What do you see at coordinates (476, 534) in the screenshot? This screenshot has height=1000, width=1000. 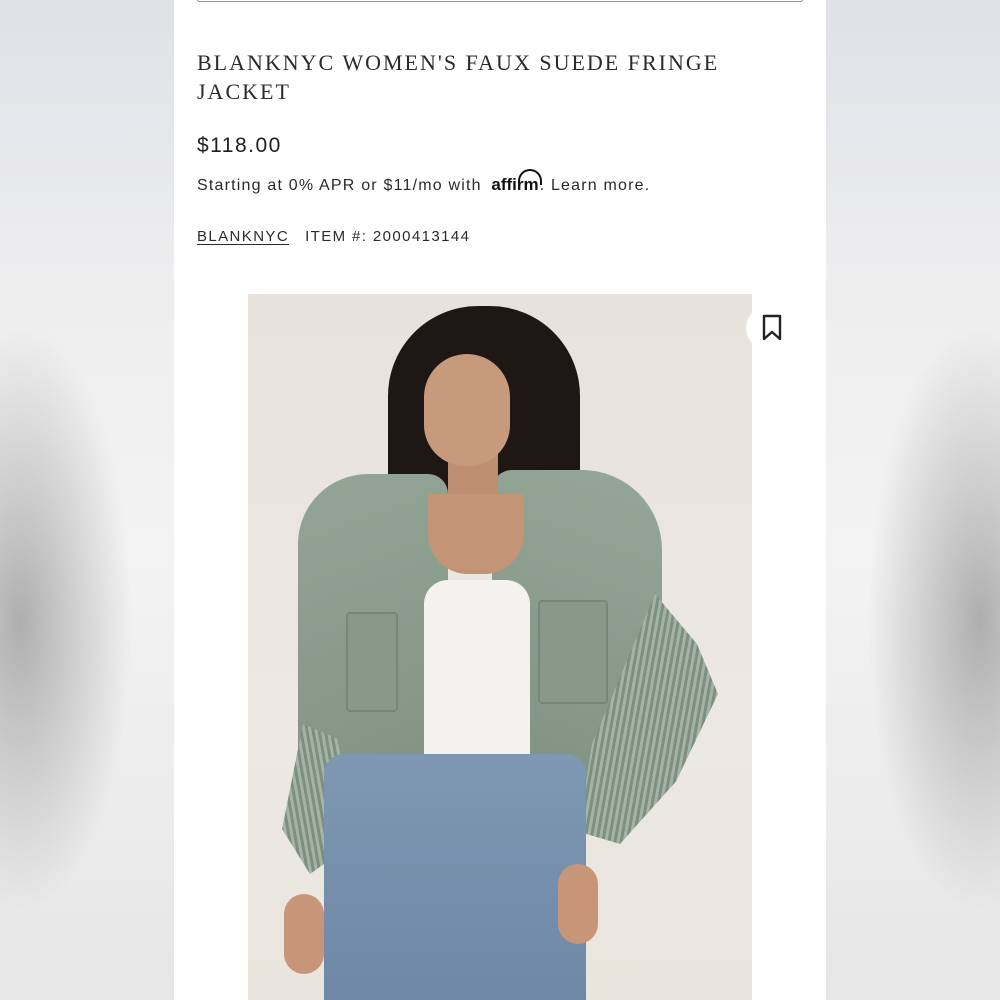 I see `photo-chest` at bounding box center [476, 534].